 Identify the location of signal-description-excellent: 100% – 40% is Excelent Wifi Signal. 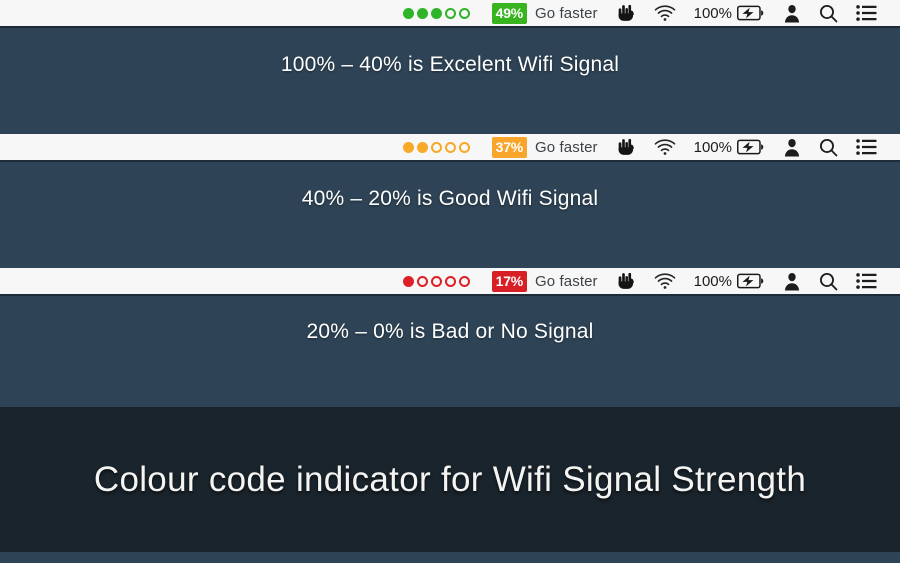
(450, 64).